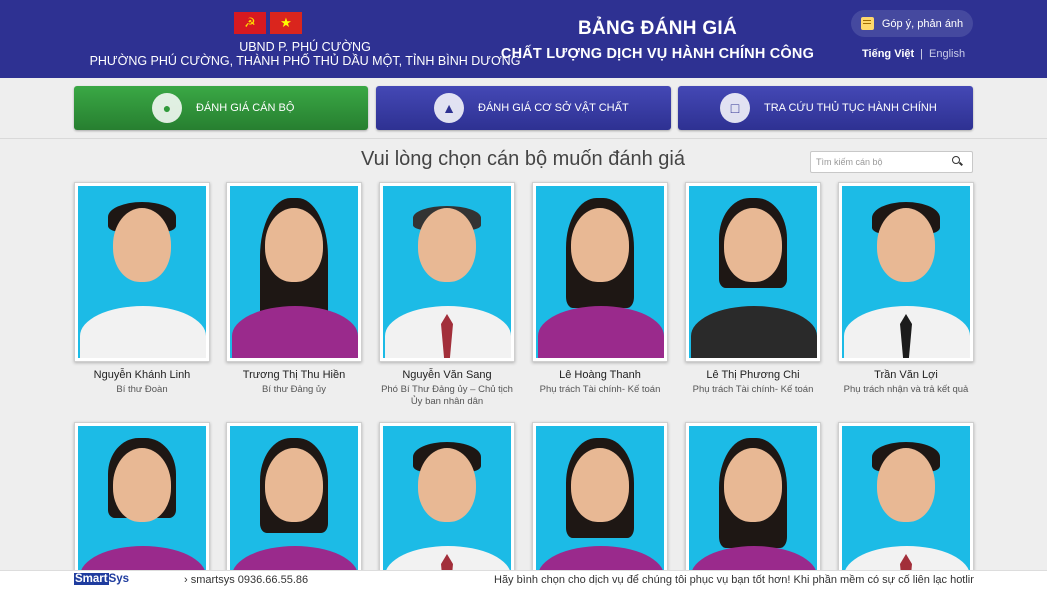 The width and height of the screenshot is (1047, 589). Describe the element at coordinates (142, 375) in the screenshot. I see `staff-name: Nguyễn Khánh Linh` at that location.